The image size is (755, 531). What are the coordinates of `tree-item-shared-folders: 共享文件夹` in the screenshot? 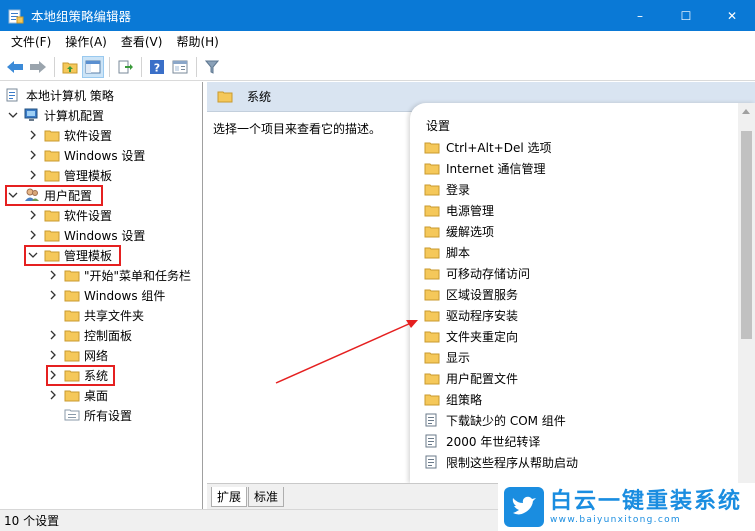 It's located at (104, 315).